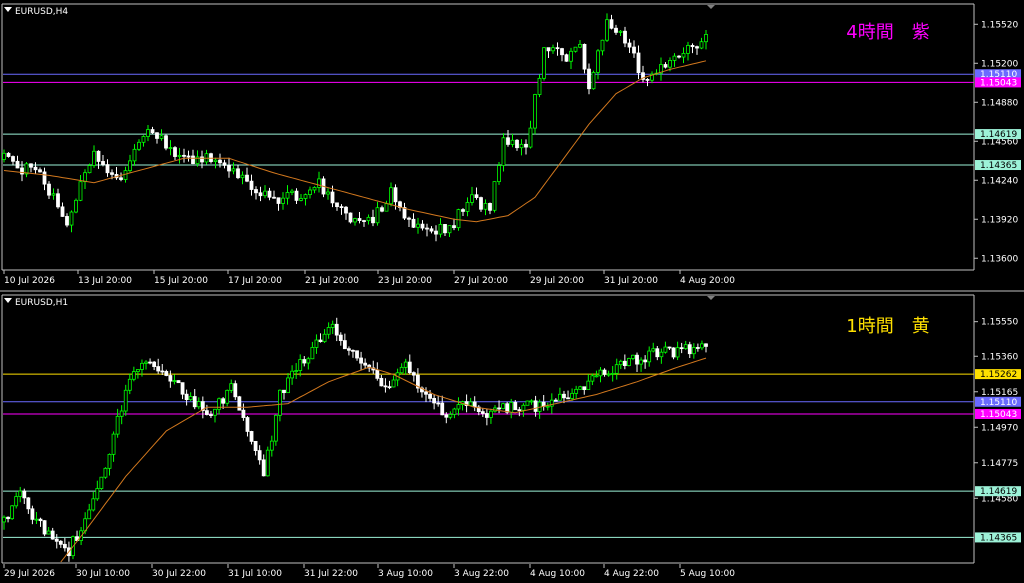  I want to click on h1-shift-marker-icon, so click(711, 298).